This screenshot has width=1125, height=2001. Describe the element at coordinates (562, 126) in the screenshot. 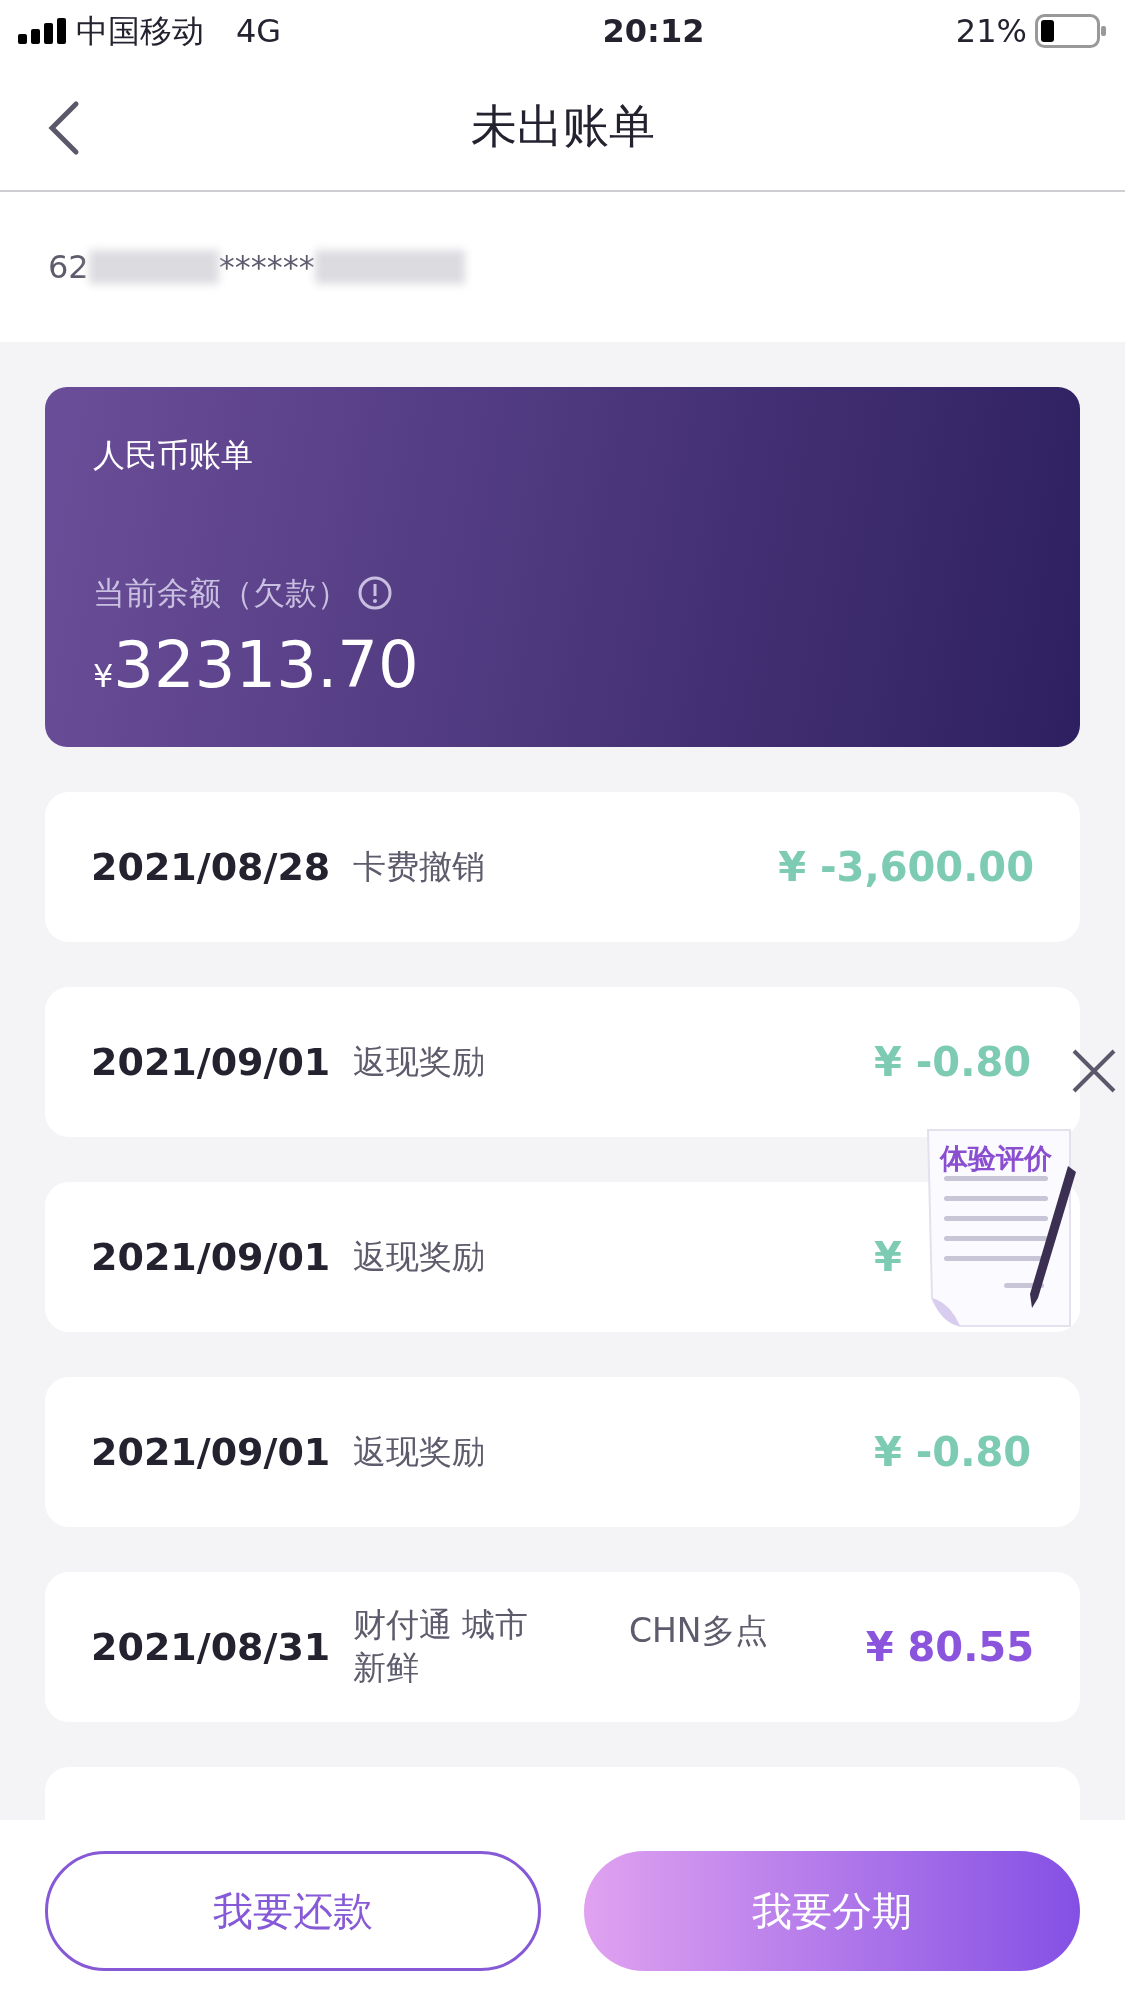

I see `page-title: 未出账单` at that location.